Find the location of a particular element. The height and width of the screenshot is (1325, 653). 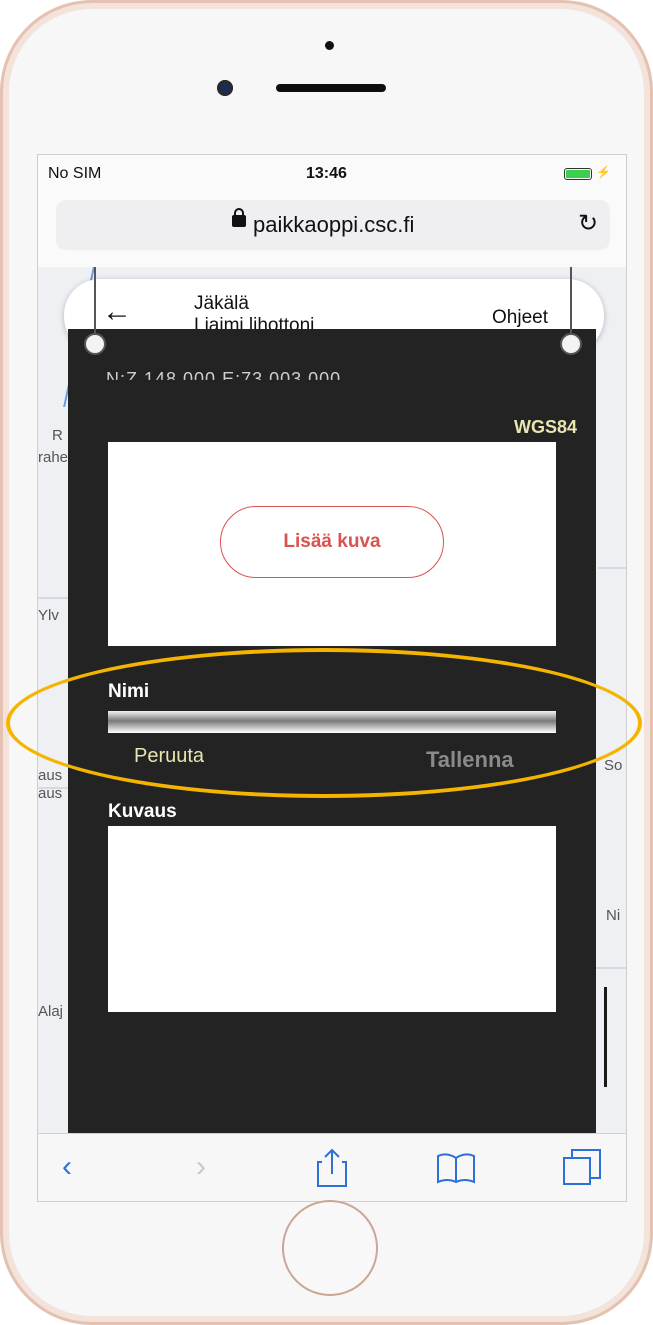

home-button is located at coordinates (330, 1248).